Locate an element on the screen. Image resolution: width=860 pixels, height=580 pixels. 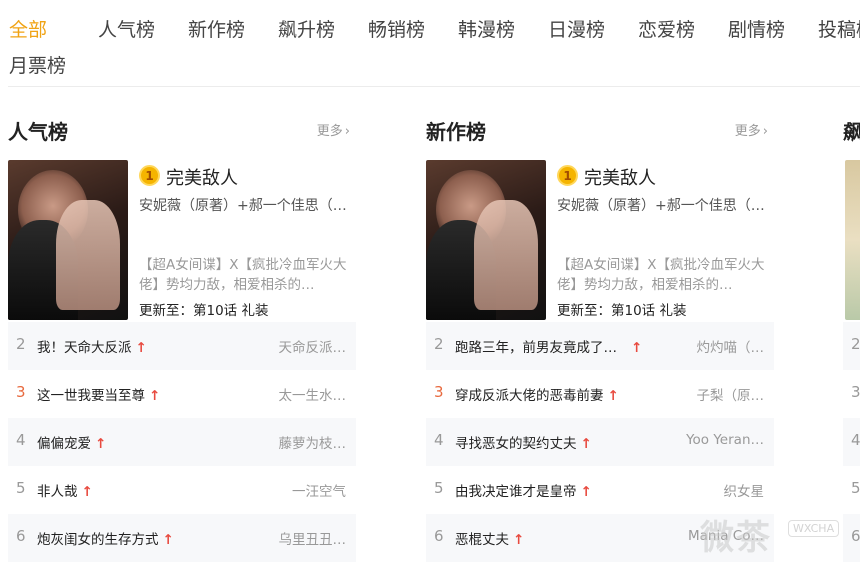
watermark-sub: WXCHA is located at coordinates (814, 528).